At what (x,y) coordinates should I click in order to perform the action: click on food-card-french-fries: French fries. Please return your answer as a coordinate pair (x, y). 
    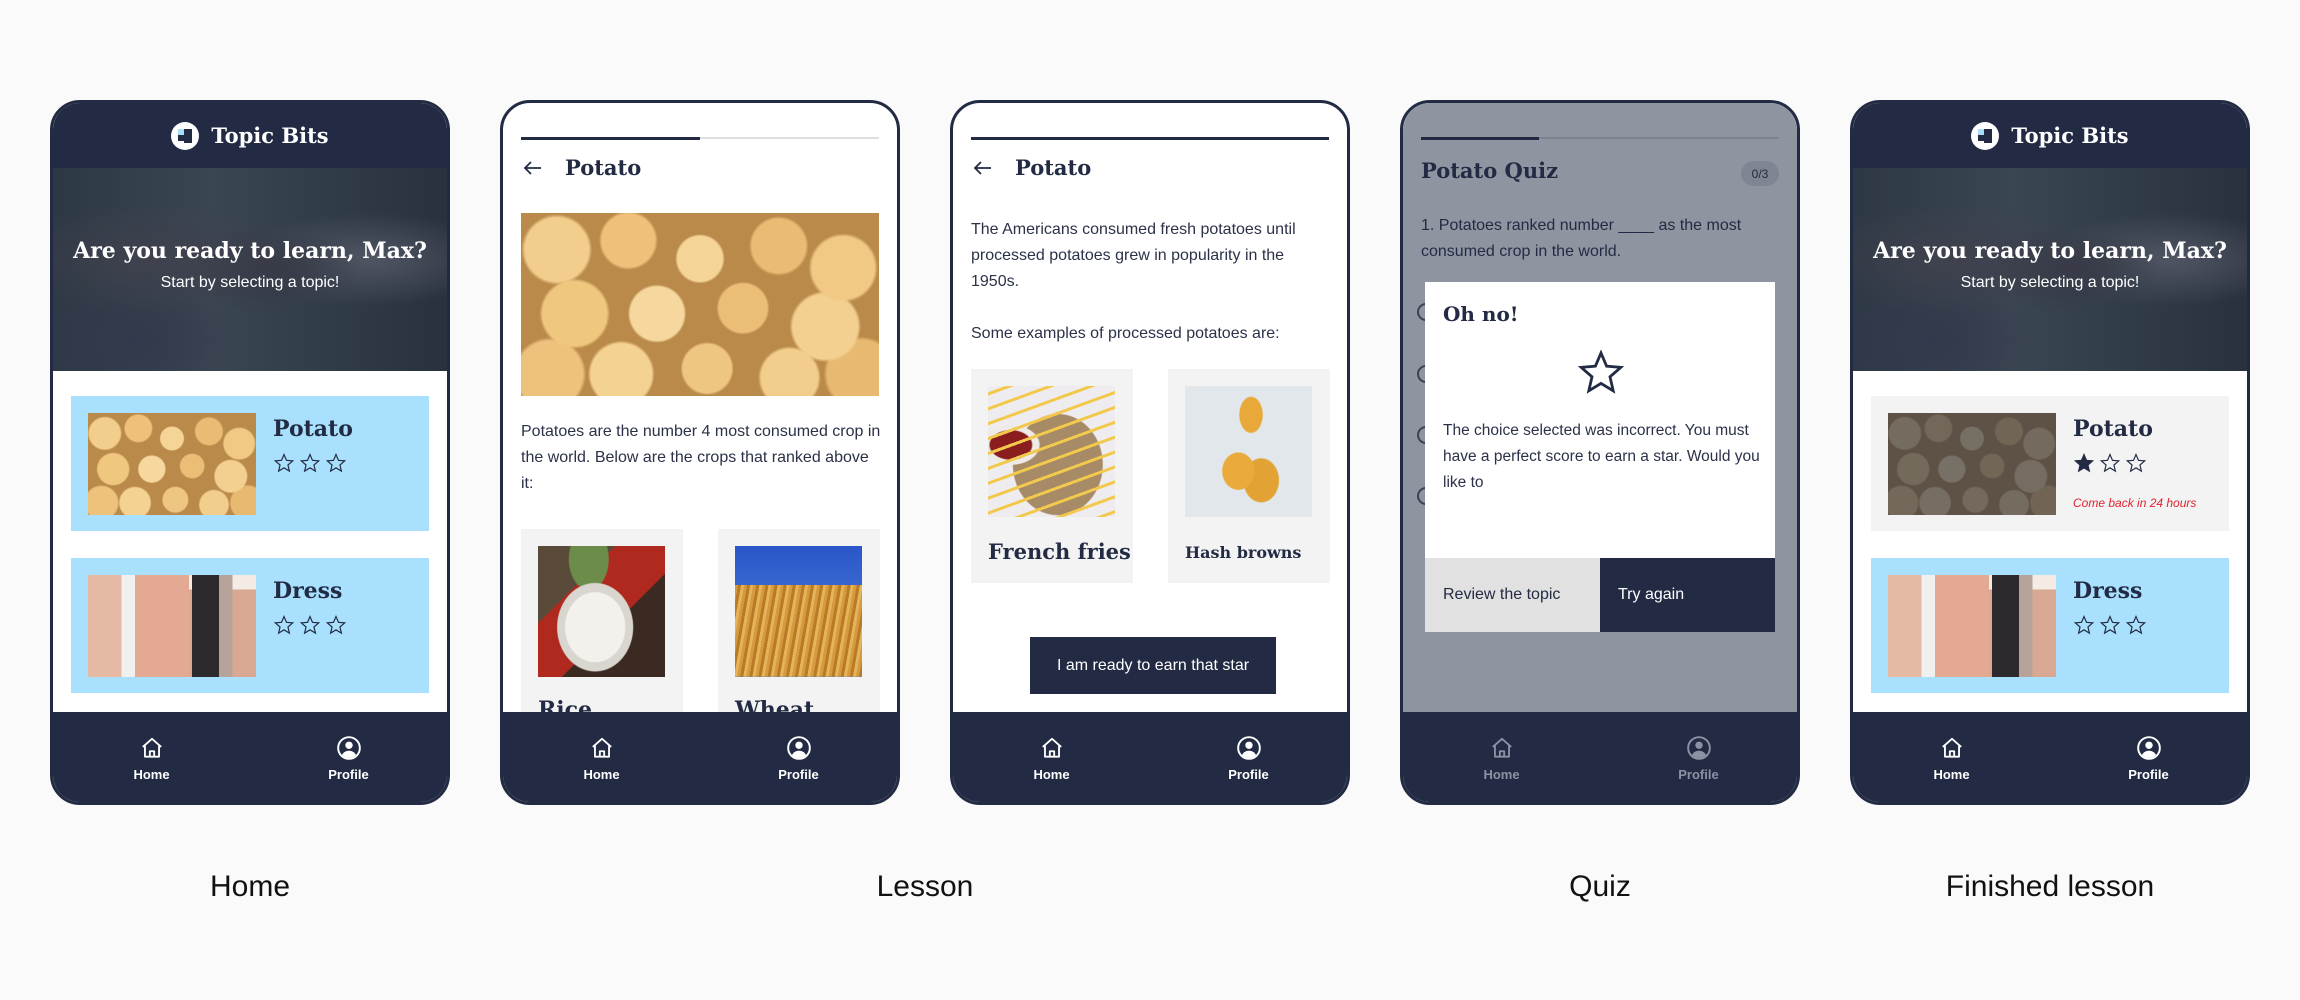
    Looking at the image, I should click on (1052, 476).